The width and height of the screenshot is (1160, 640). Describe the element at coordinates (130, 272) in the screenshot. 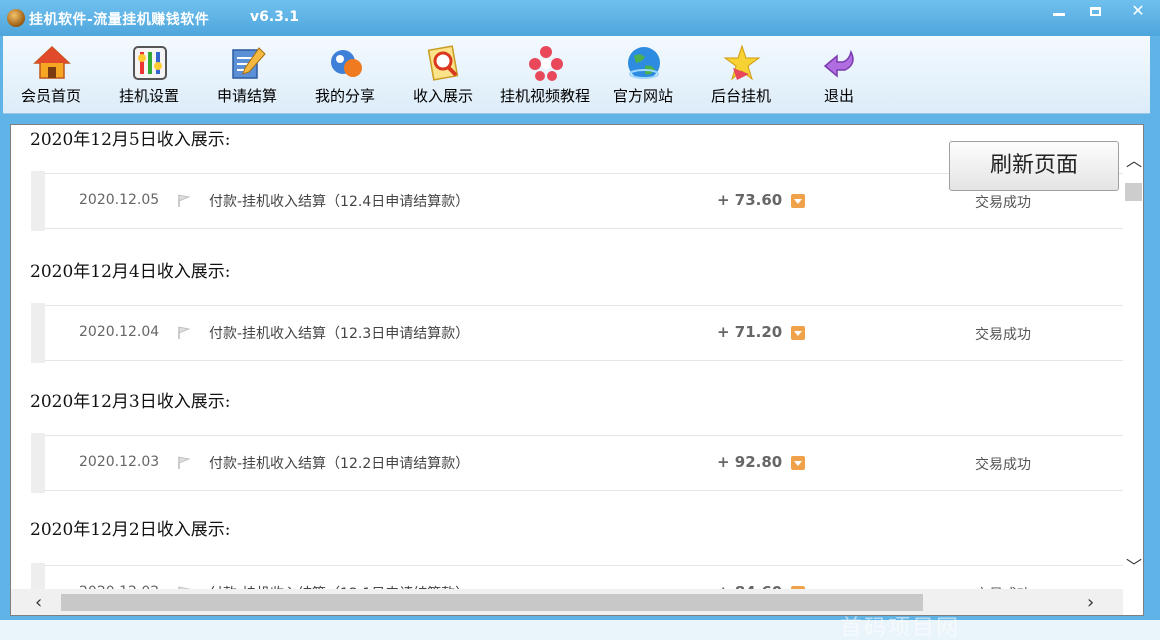

I see `day-title: 2020年12月4日收入展示:` at that location.